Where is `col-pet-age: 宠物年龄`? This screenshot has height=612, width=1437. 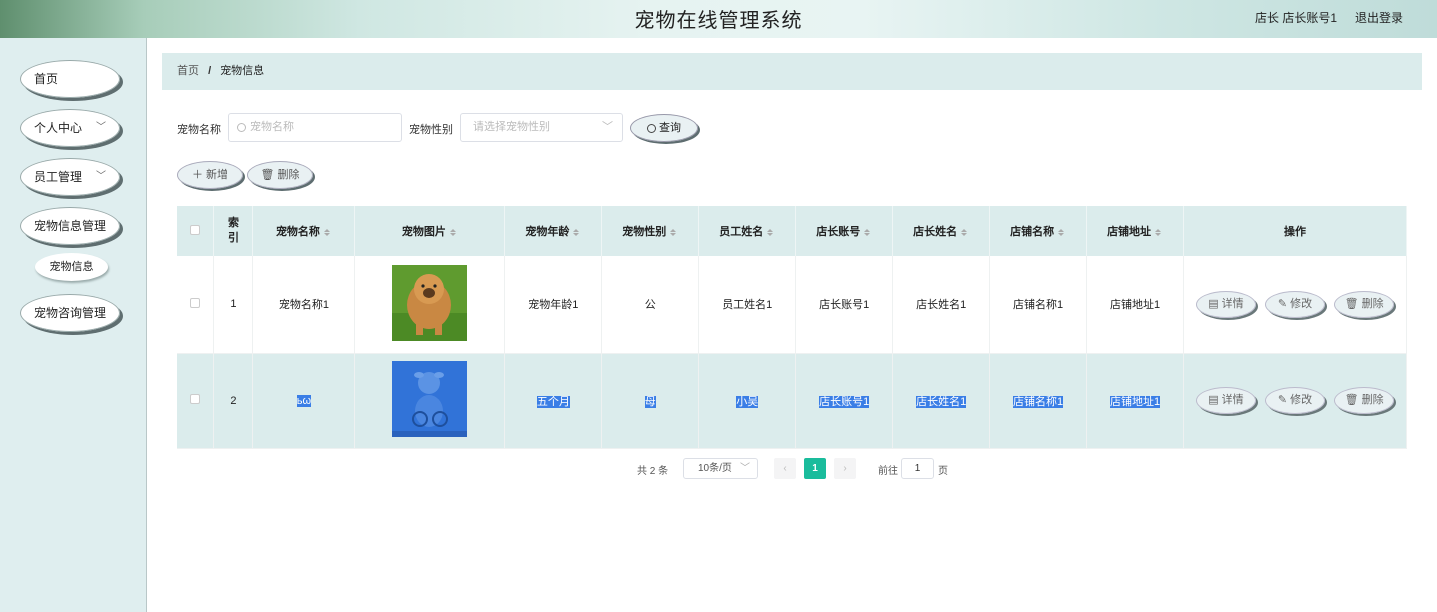 col-pet-age: 宠物年龄 is located at coordinates (553, 231).